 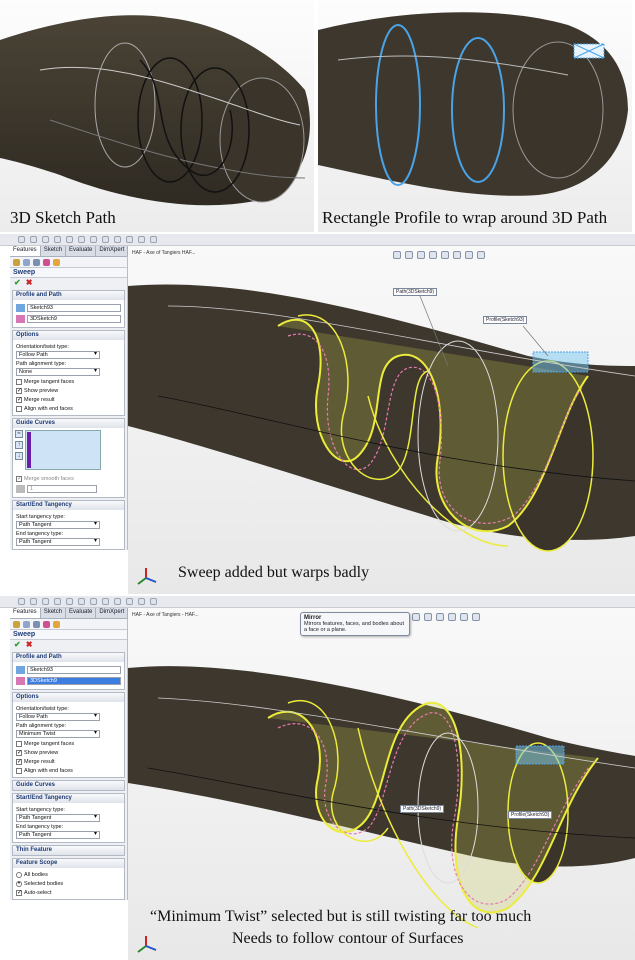 What do you see at coordinates (58, 372) in the screenshot?
I see `alignment-select: None` at bounding box center [58, 372].